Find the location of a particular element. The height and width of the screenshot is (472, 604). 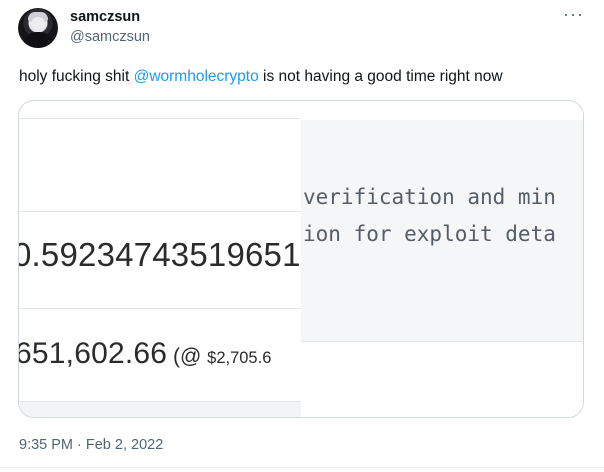

usd-value-row: 651,602.66 (@ $2,705.6 is located at coordinates (145, 354).